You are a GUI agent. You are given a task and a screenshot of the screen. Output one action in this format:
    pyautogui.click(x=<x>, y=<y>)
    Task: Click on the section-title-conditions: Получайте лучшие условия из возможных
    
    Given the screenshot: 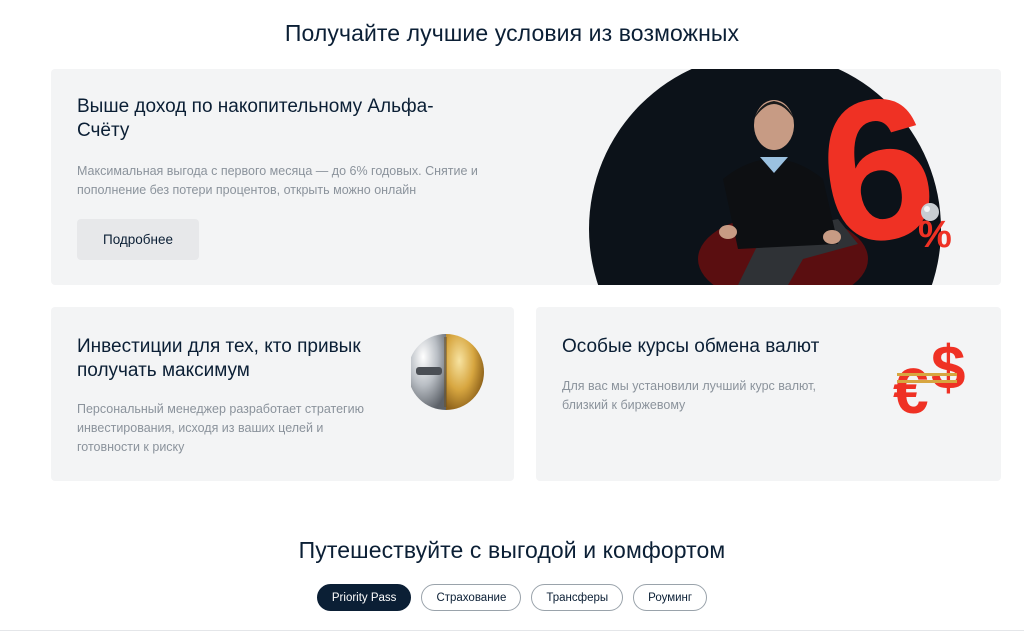 What is the action you would take?
    pyautogui.click(x=512, y=33)
    